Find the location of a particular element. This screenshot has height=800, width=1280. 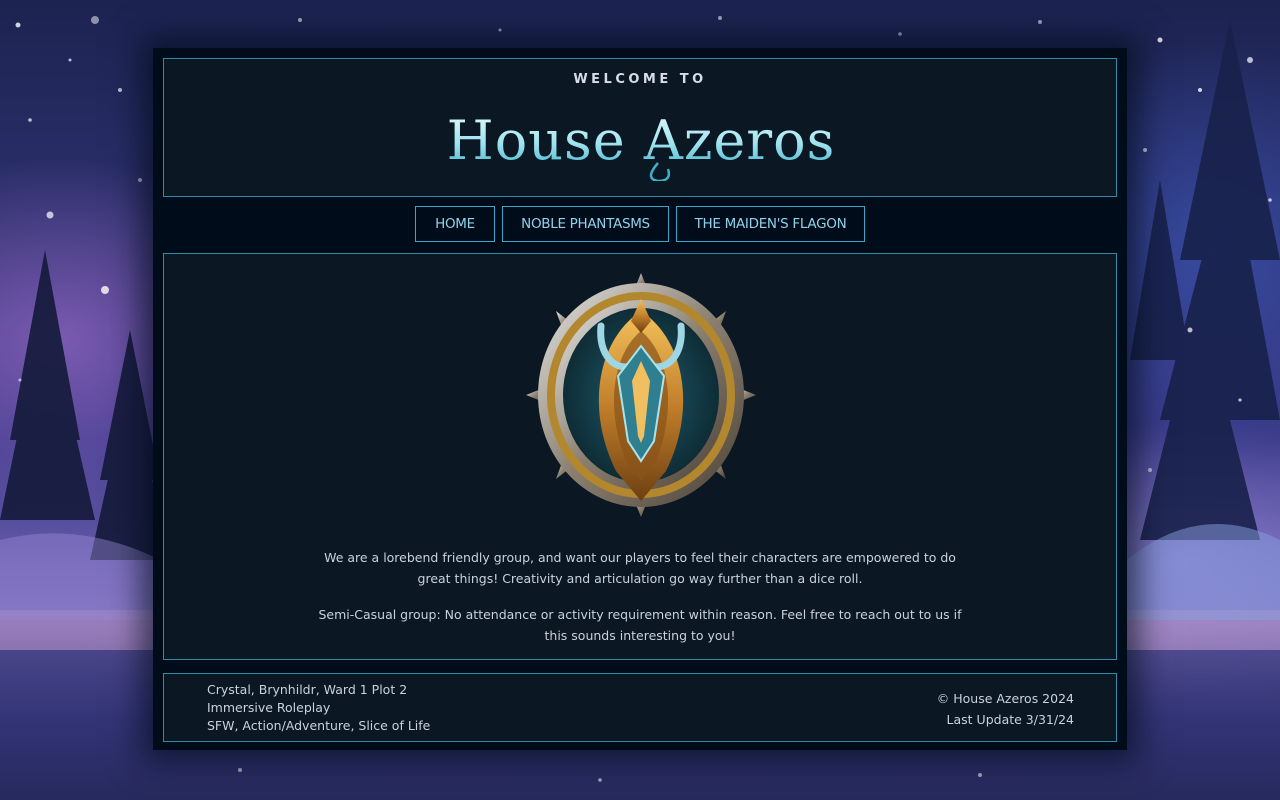

logo-title-text: House Azeros is located at coordinates (641, 140).